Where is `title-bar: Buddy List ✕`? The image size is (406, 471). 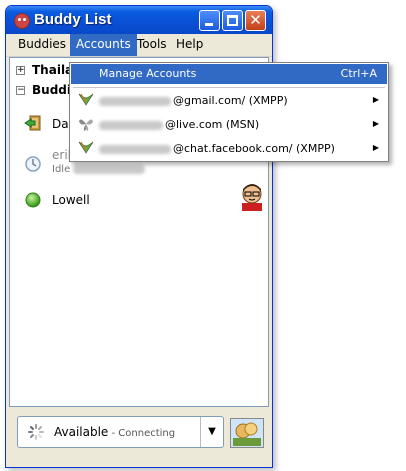 title-bar: Buddy List ✕ is located at coordinates (139, 20).